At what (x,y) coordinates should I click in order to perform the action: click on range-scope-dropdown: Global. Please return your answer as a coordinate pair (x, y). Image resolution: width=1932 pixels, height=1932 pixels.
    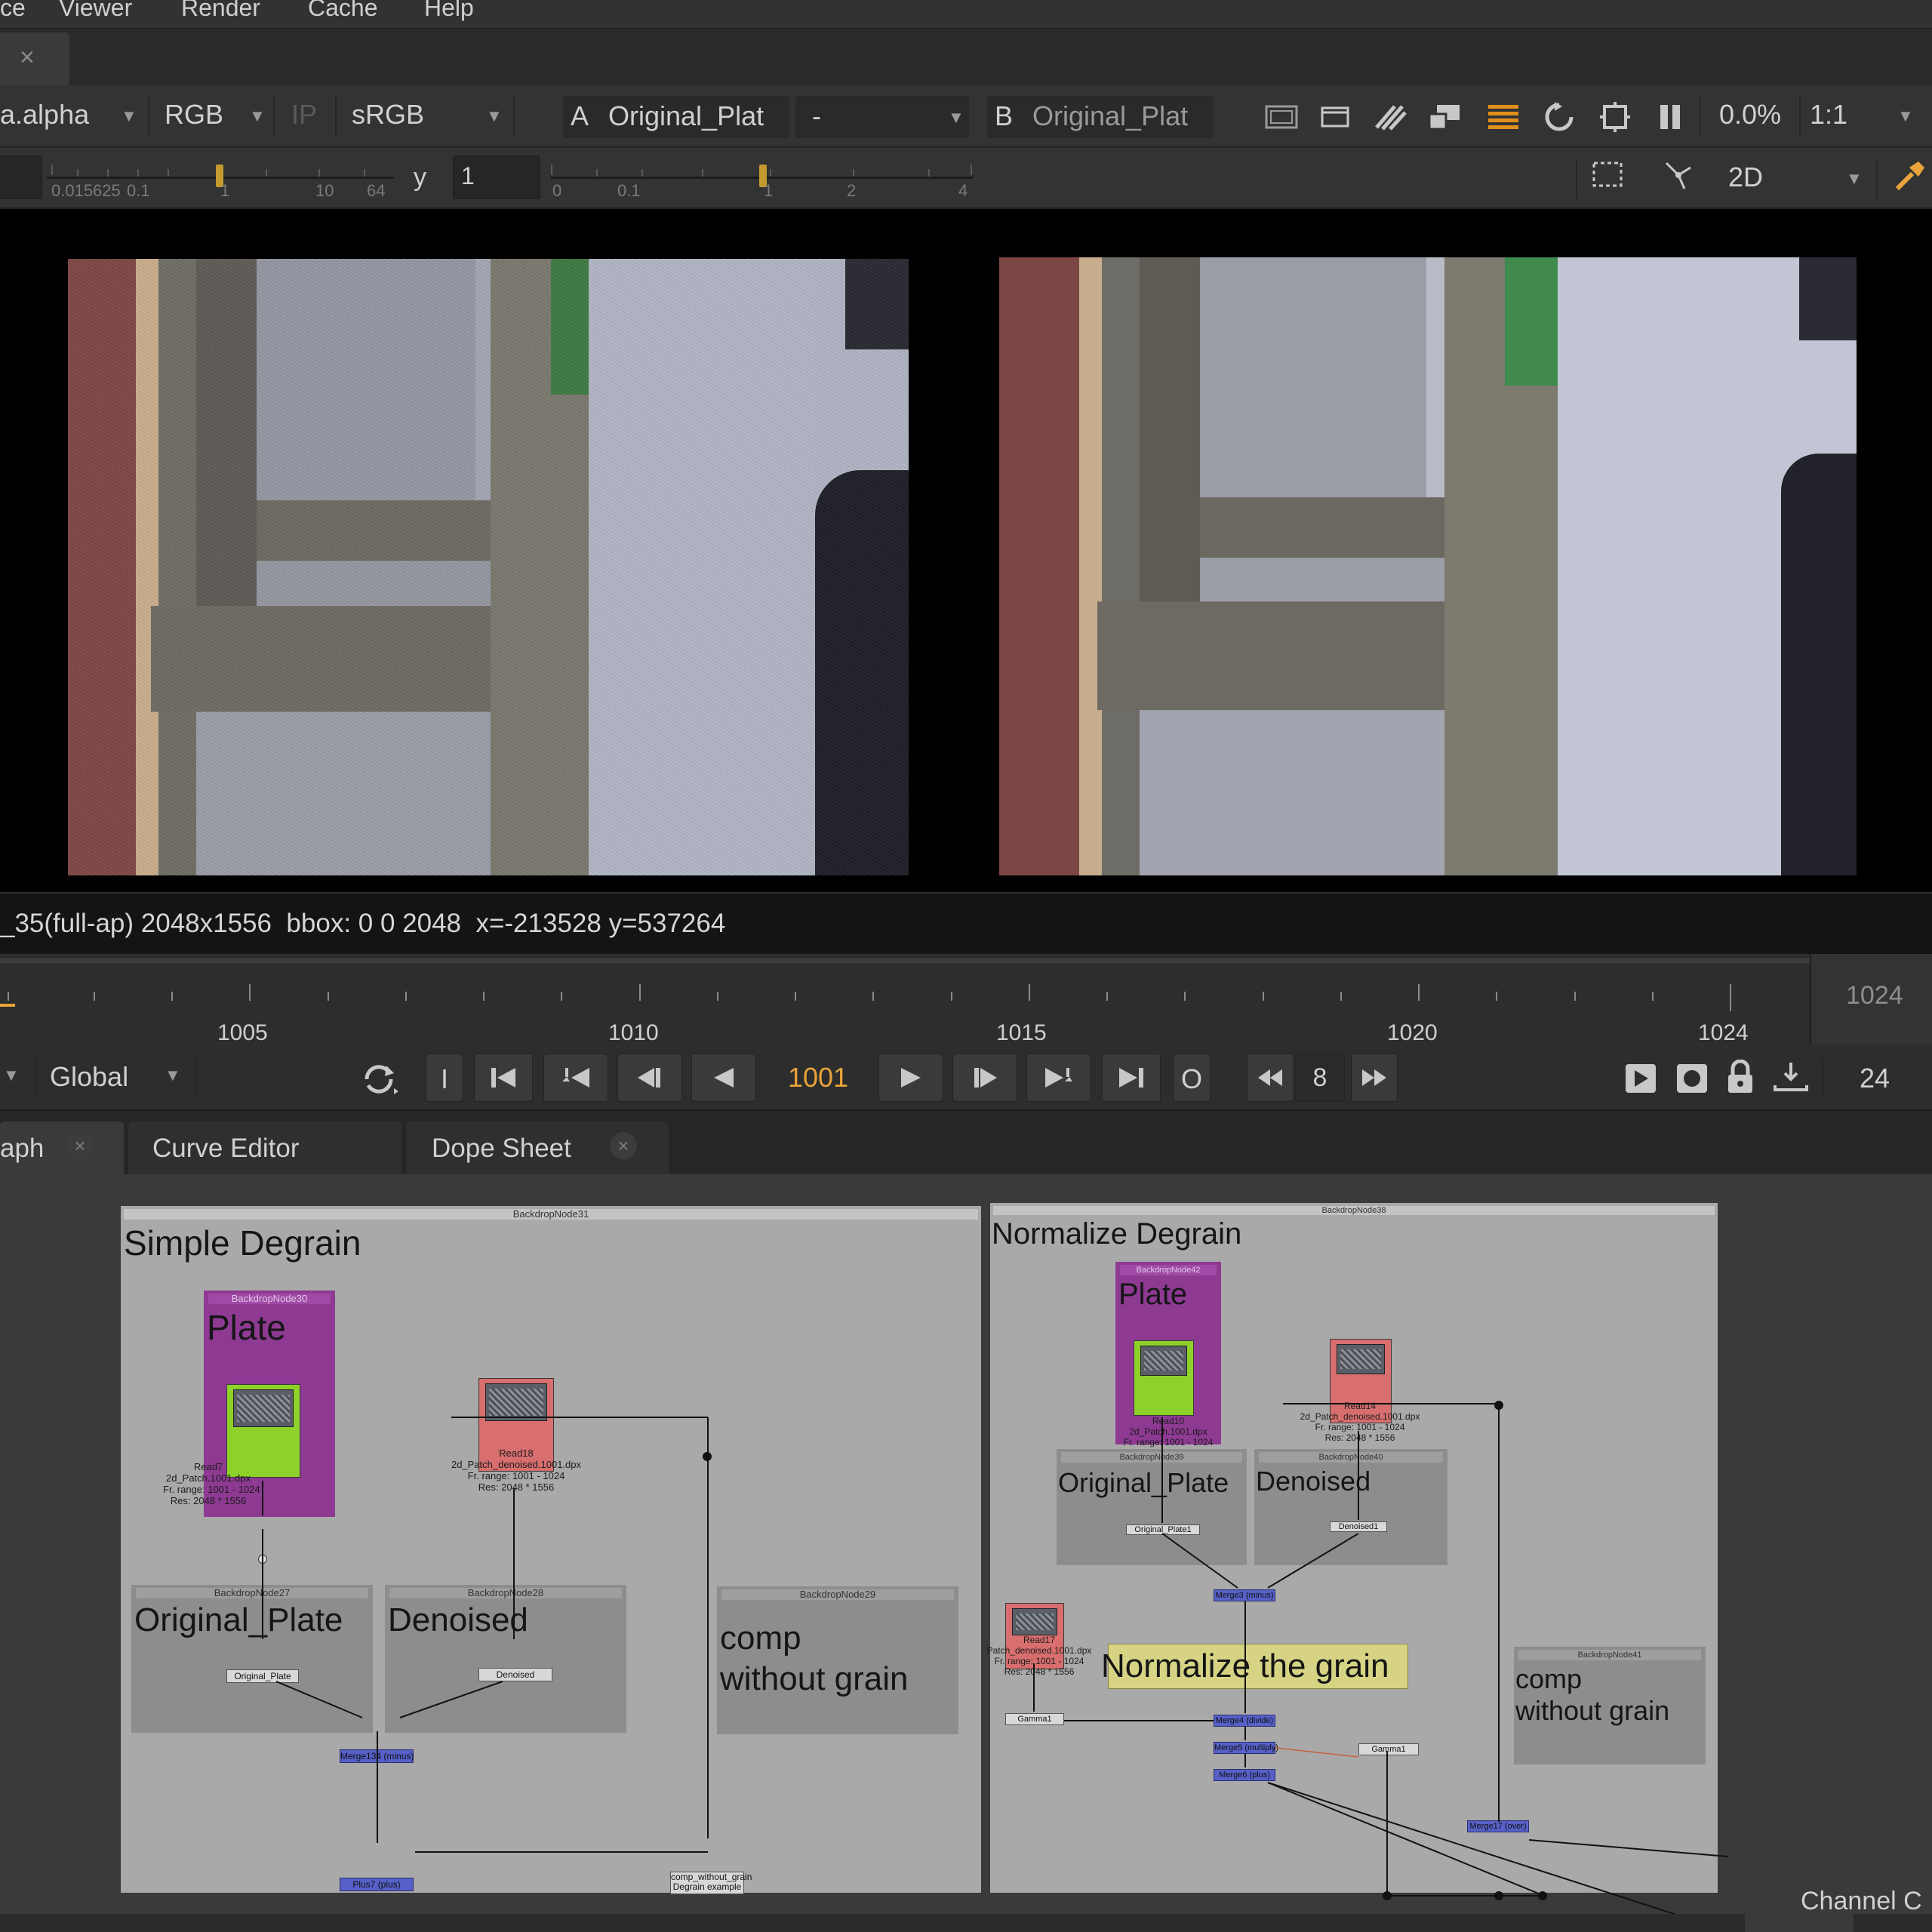
    Looking at the image, I should click on (89, 1077).